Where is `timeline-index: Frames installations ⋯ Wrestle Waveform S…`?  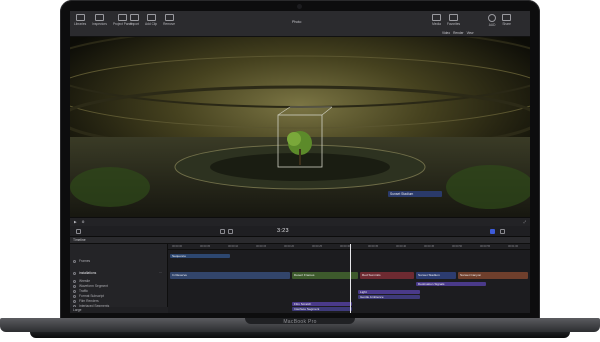
timeline-index: Frames installations ⋯ Wrestle Waveform S… is located at coordinates (119, 278).